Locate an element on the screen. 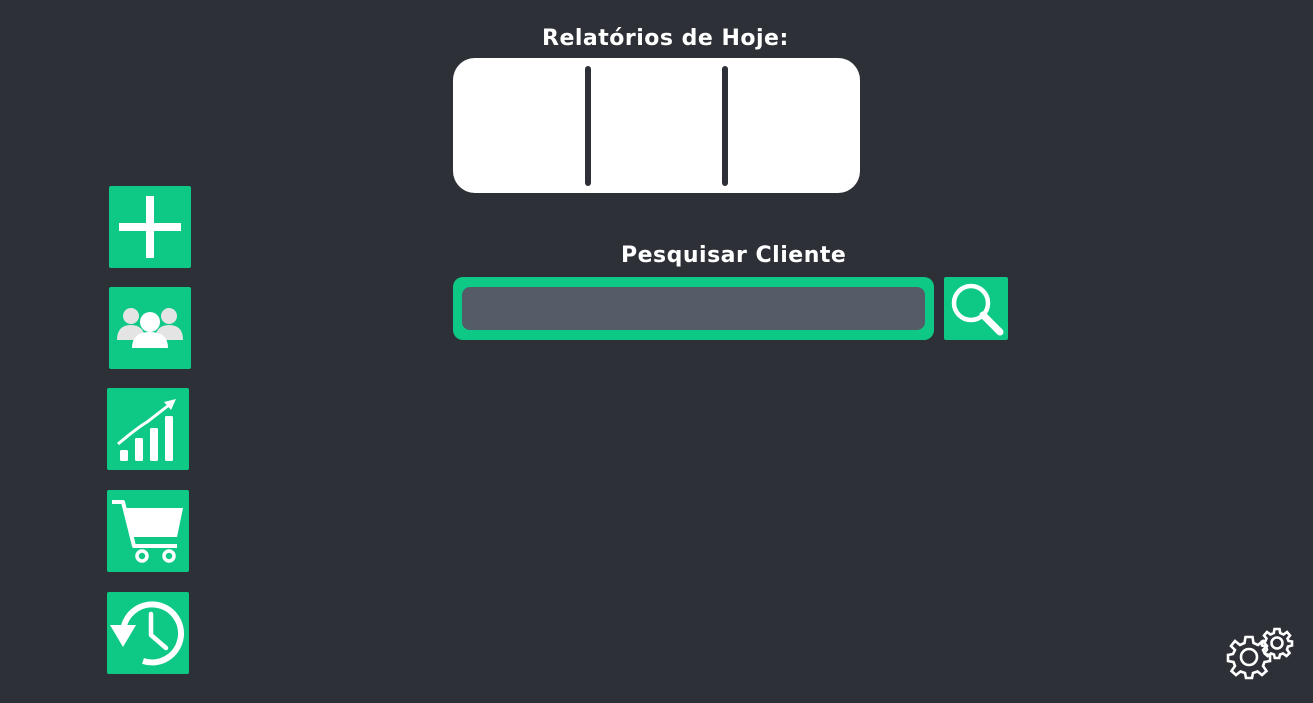 The width and height of the screenshot is (1313, 703). settings-button is located at coordinates (1259, 654).